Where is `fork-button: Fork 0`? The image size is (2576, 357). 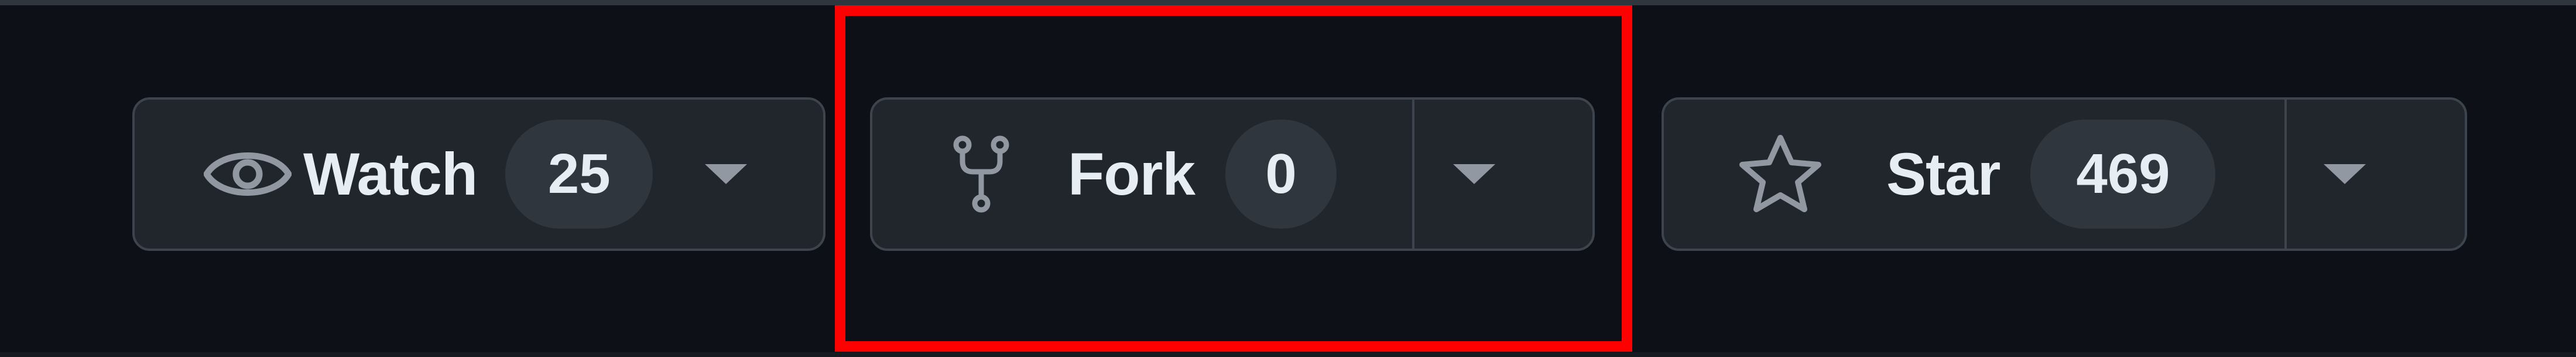 fork-button: Fork 0 is located at coordinates (1142, 174).